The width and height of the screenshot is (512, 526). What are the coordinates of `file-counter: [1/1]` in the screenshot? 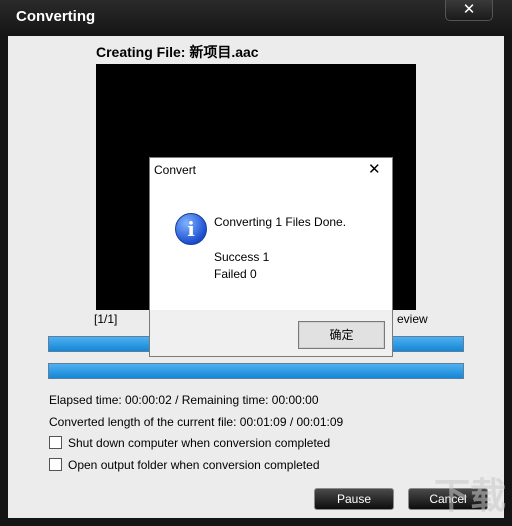 It's located at (106, 319).